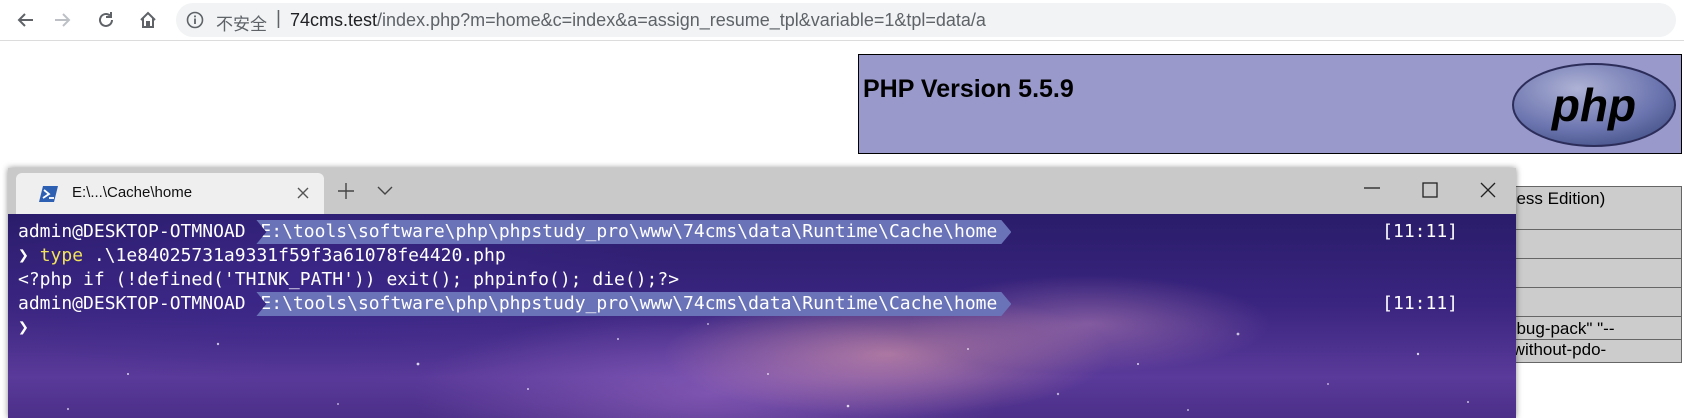 Image resolution: width=1684 pixels, height=418 pixels. What do you see at coordinates (195, 20) in the screenshot?
I see `info-icon` at bounding box center [195, 20].